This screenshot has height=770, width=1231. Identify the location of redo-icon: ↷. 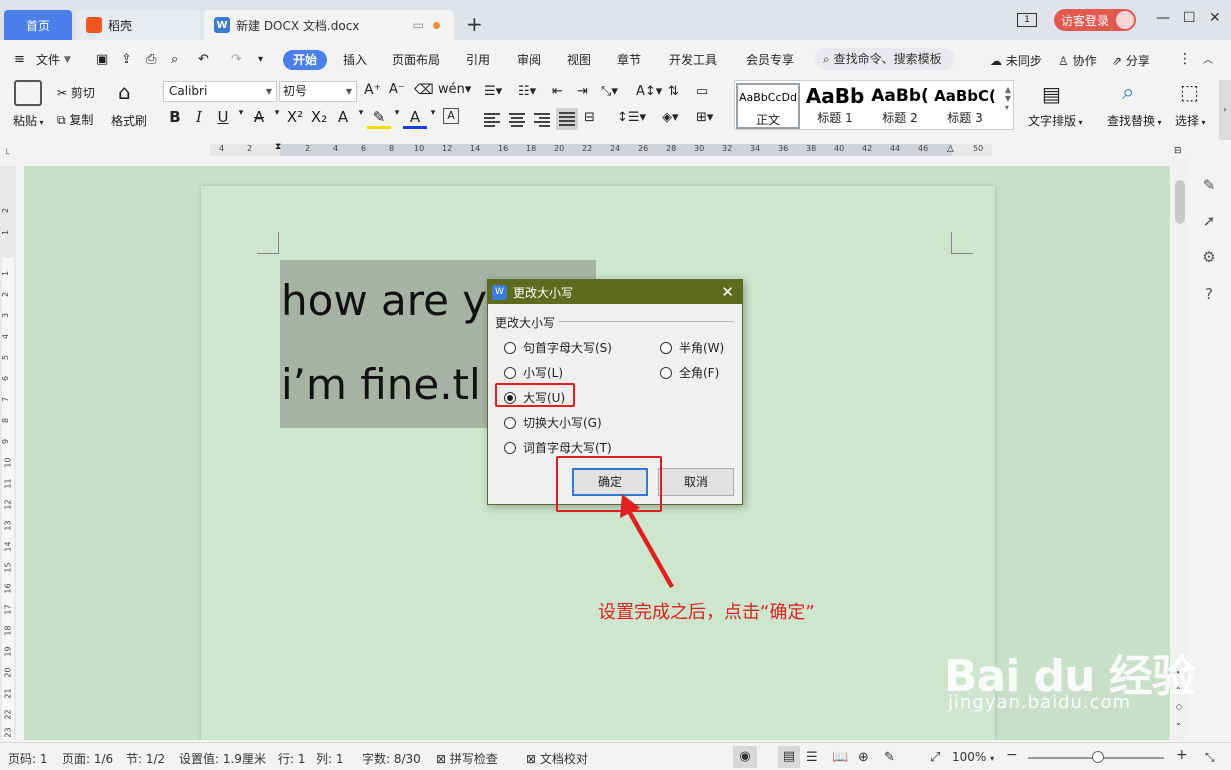
(236, 60).